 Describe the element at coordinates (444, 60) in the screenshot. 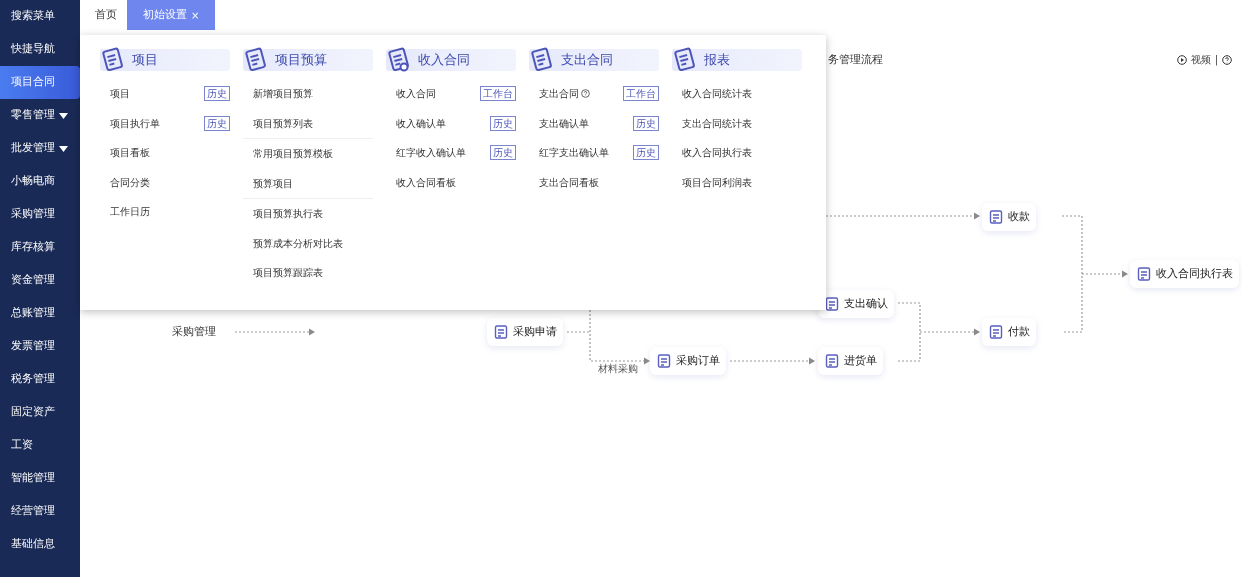

I see `column-title: 收入合同` at that location.